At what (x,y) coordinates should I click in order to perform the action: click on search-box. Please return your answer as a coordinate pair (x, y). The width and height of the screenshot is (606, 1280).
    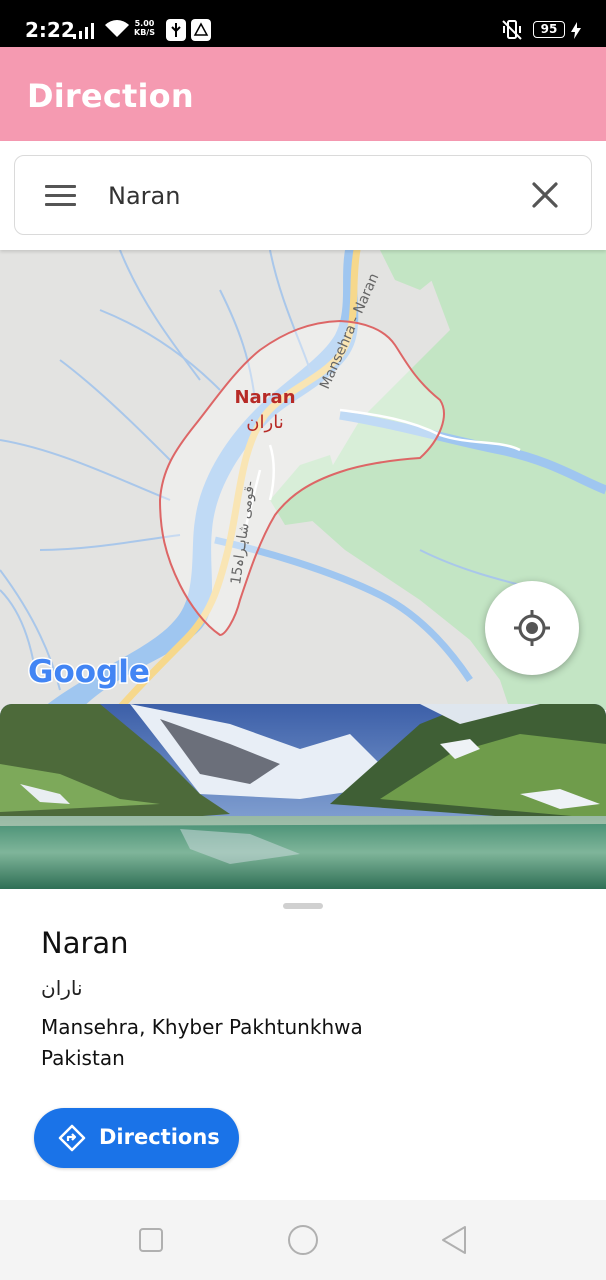
    Looking at the image, I should click on (303, 195).